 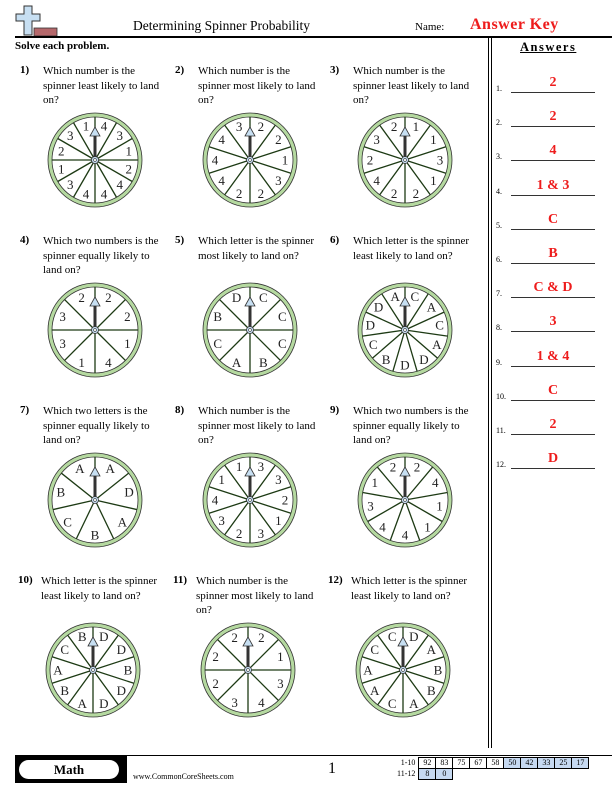 What do you see at coordinates (499, 259) in the screenshot?
I see `answer-number: 6.` at bounding box center [499, 259].